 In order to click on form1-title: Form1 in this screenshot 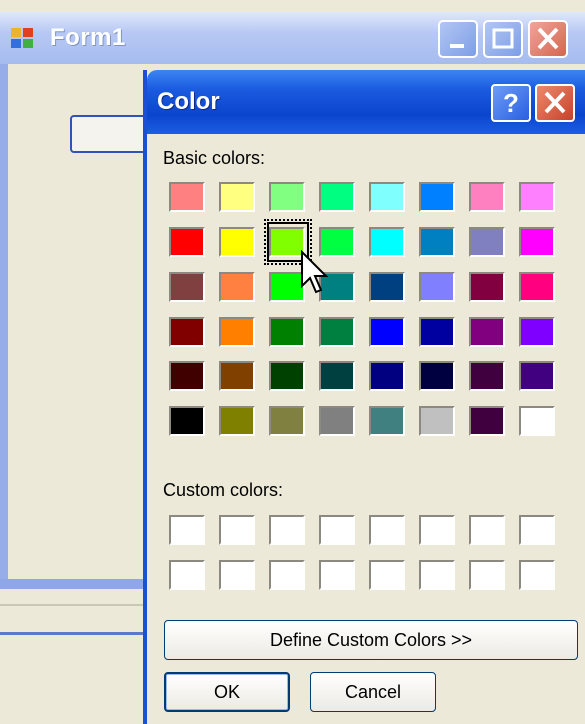, I will do `click(88, 37)`.